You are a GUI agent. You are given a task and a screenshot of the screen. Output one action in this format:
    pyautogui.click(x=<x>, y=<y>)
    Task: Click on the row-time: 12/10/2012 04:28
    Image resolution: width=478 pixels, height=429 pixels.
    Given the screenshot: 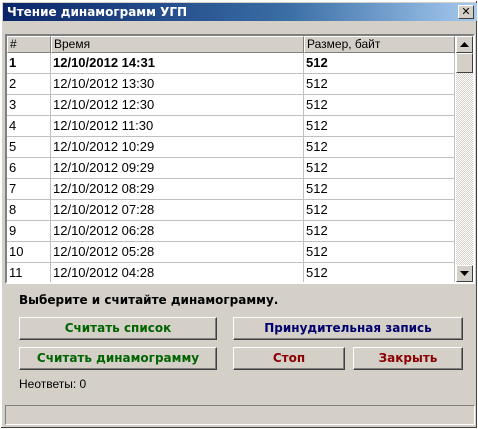 What is the action you would take?
    pyautogui.click(x=177, y=272)
    